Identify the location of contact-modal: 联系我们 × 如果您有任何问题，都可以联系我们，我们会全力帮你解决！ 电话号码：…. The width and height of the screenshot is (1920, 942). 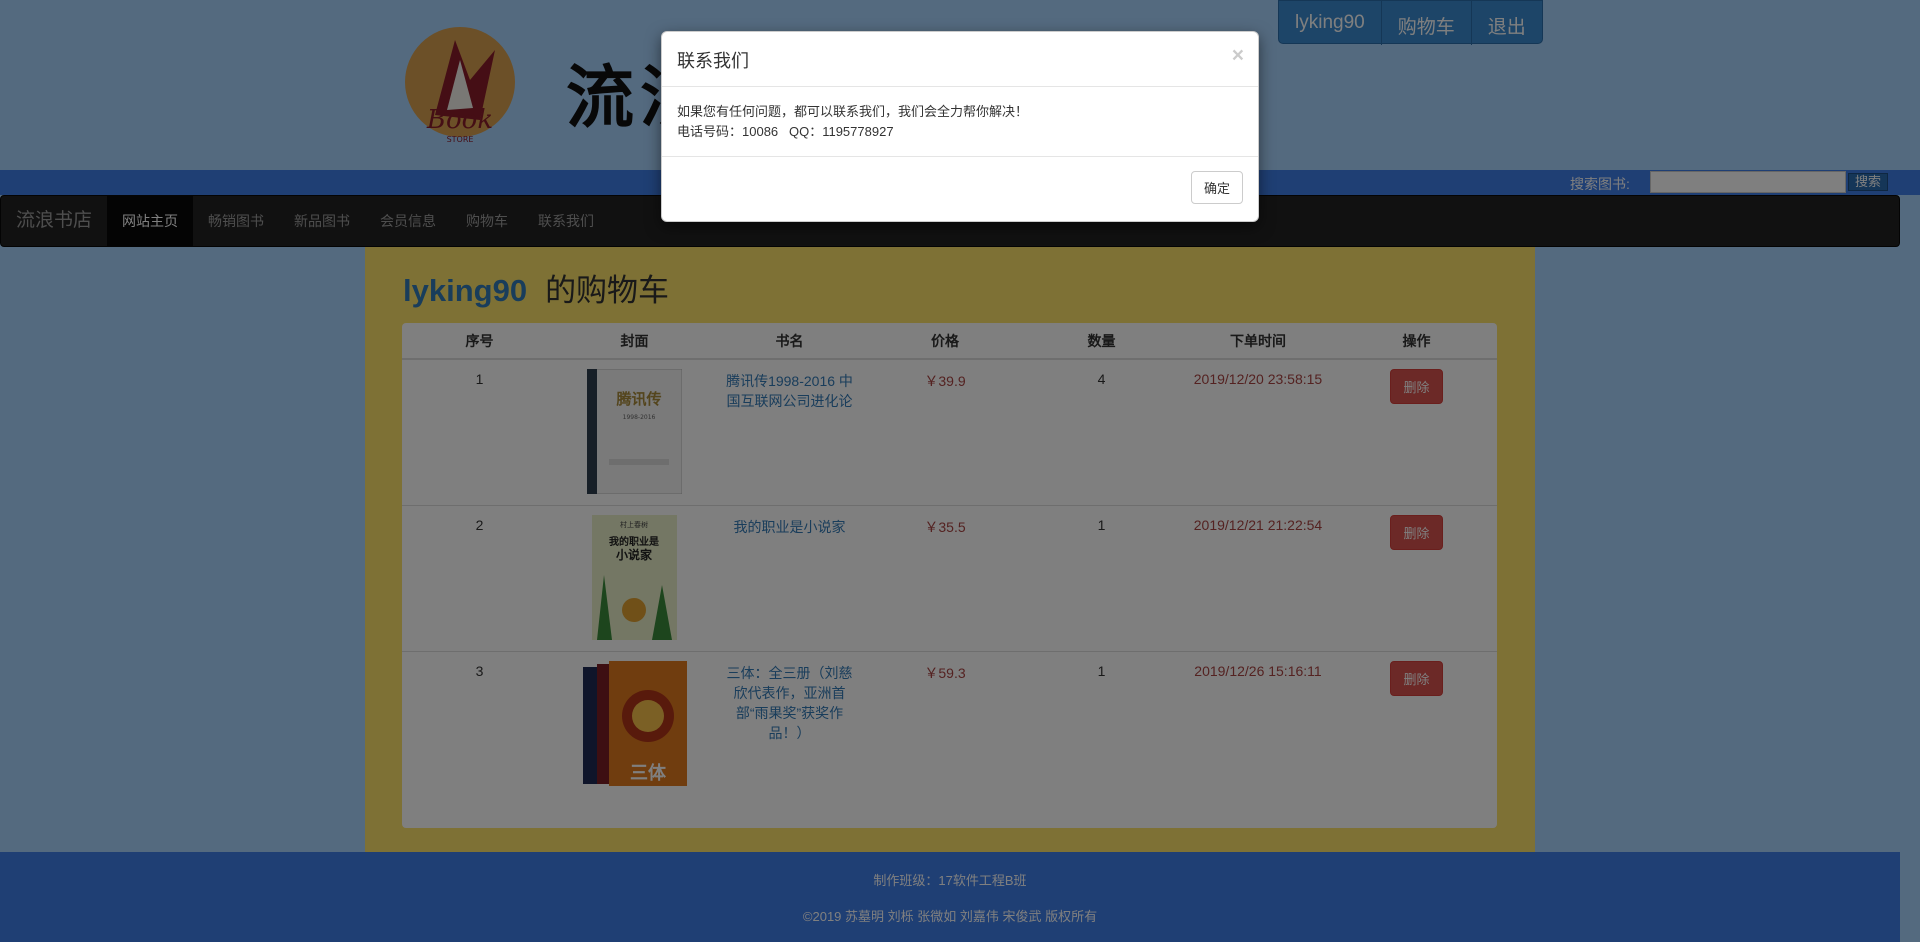
(960, 126).